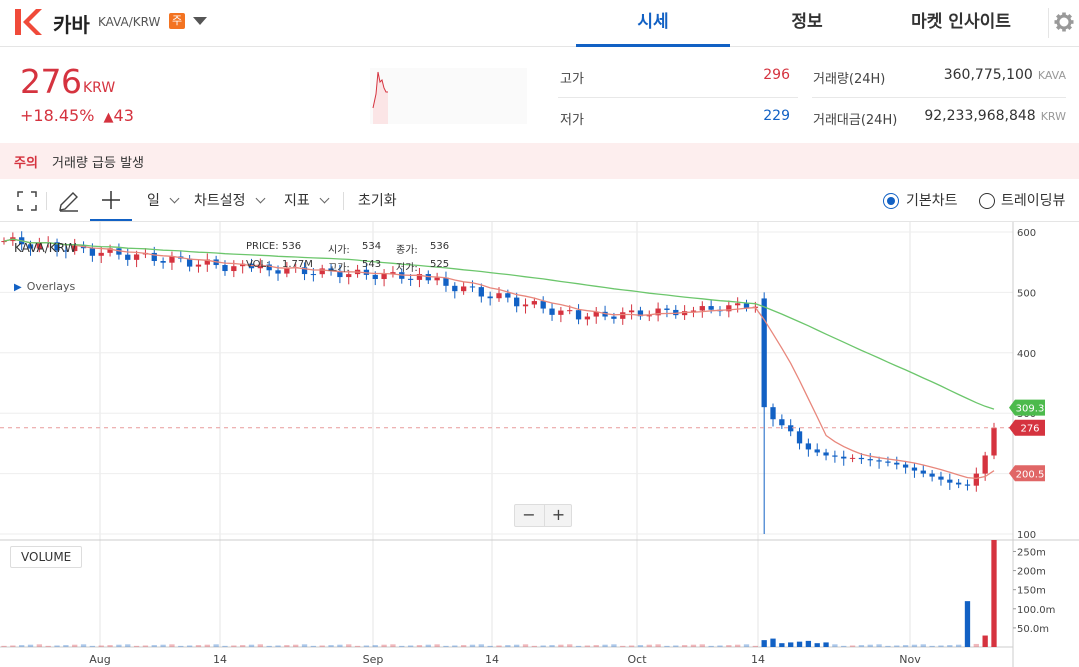  I want to click on caution-badge: 주, so click(177, 21).